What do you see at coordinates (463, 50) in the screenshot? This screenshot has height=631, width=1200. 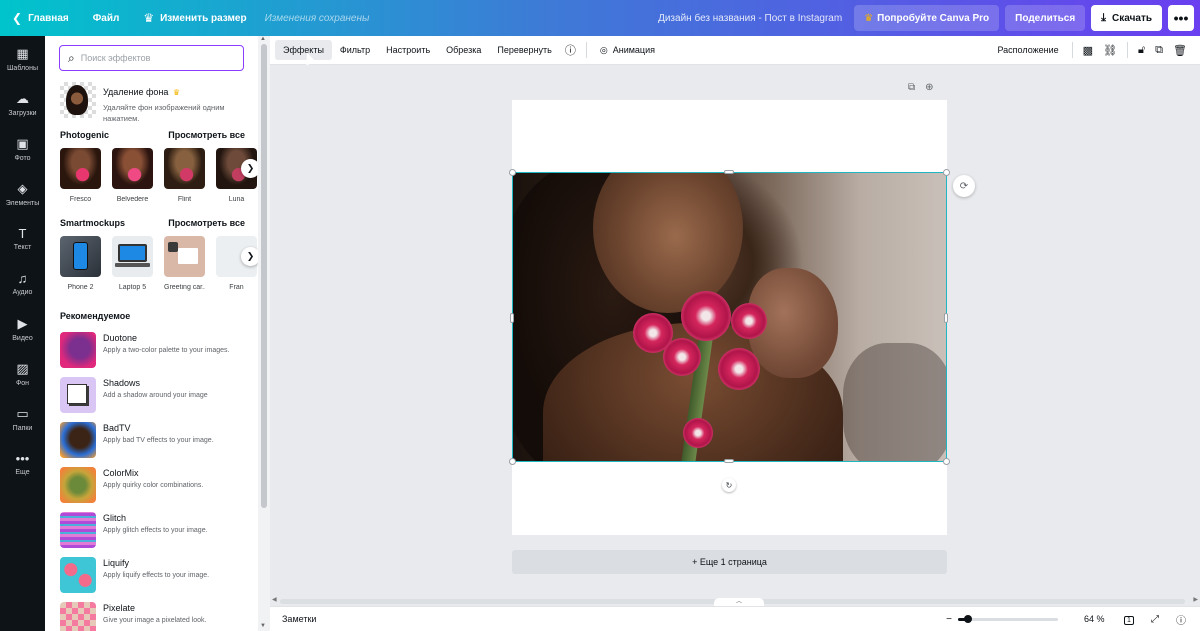 I see `crop-button: Обрезка` at bounding box center [463, 50].